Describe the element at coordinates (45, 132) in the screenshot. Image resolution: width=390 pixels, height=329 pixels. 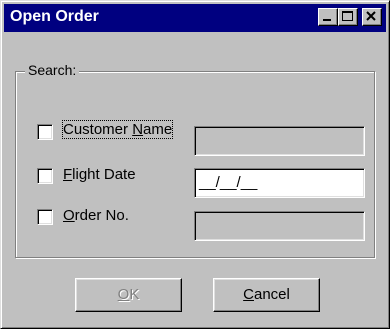
I see `customer-name-checkbox` at that location.